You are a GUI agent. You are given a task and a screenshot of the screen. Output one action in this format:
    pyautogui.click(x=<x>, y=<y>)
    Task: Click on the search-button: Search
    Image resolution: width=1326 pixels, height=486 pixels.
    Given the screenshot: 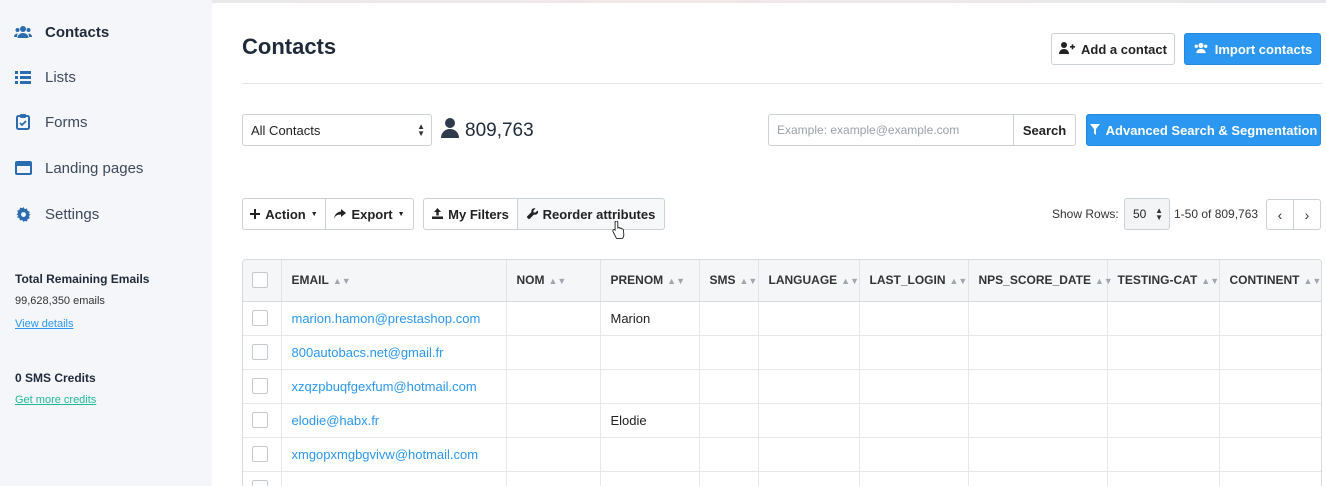 What is the action you would take?
    pyautogui.click(x=1044, y=130)
    